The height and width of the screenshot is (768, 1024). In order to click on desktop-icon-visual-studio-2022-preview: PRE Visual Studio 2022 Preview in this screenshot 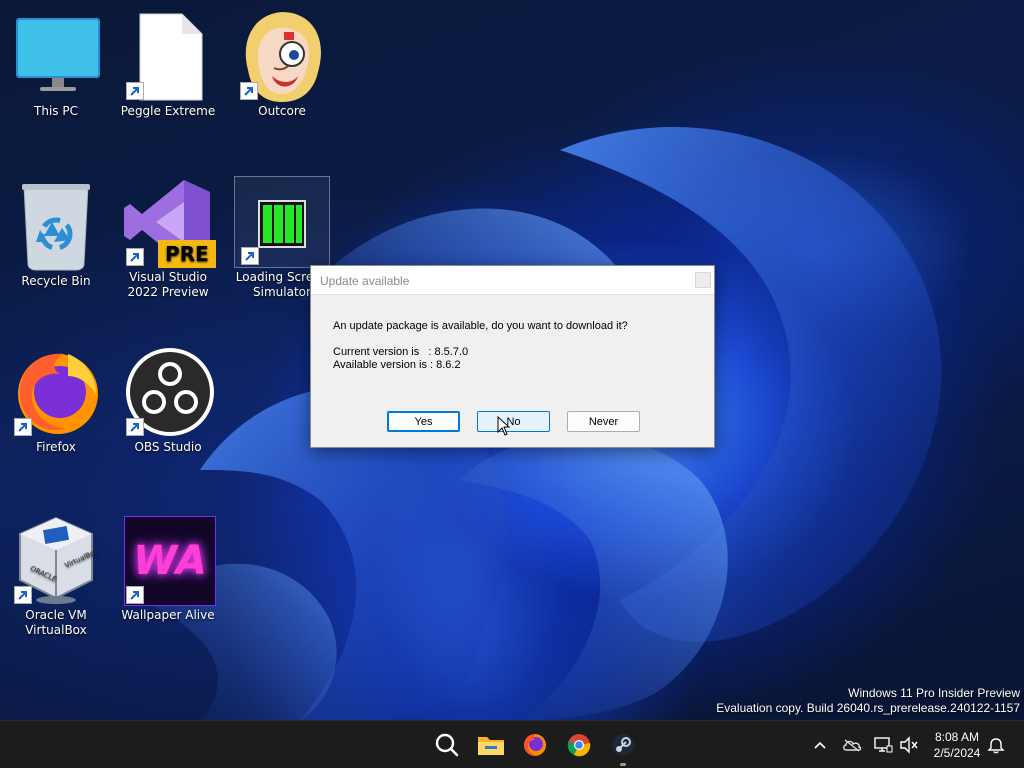, I will do `click(168, 238)`.